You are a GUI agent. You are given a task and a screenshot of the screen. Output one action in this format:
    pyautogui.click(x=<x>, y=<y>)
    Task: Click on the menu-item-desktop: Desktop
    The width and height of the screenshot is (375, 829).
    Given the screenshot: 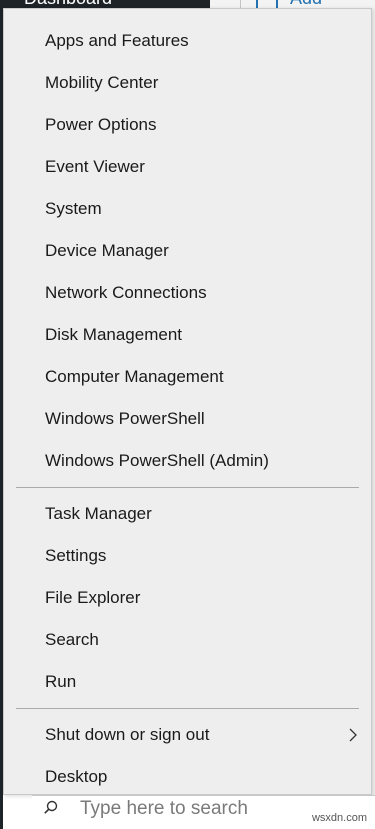 What is the action you would take?
    pyautogui.click(x=187, y=777)
    